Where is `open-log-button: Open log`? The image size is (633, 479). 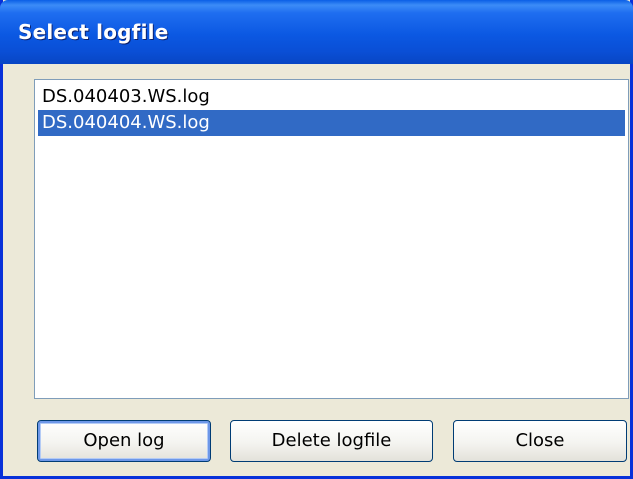 open-log-button: Open log is located at coordinates (124, 441).